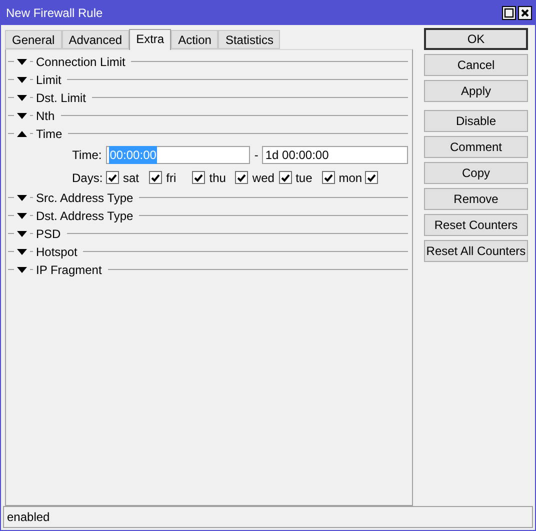  What do you see at coordinates (217, 178) in the screenshot?
I see `checkbox-label: thu` at bounding box center [217, 178].